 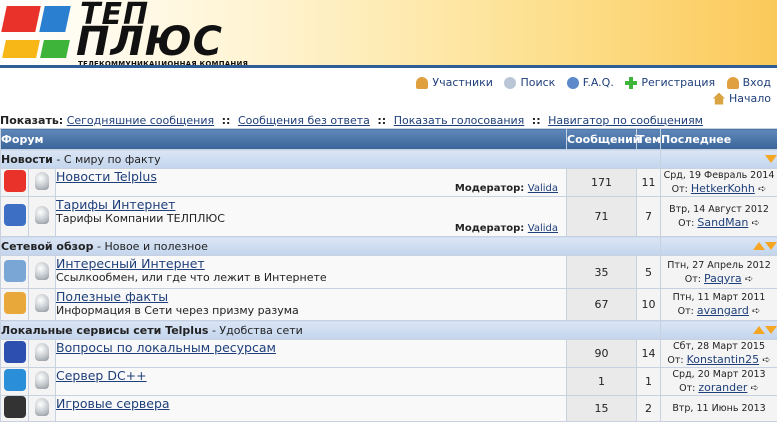 What do you see at coordinates (311, 182) in the screenshot?
I see `forum-cell: Новости Telplus Модератор: Valida` at bounding box center [311, 182].